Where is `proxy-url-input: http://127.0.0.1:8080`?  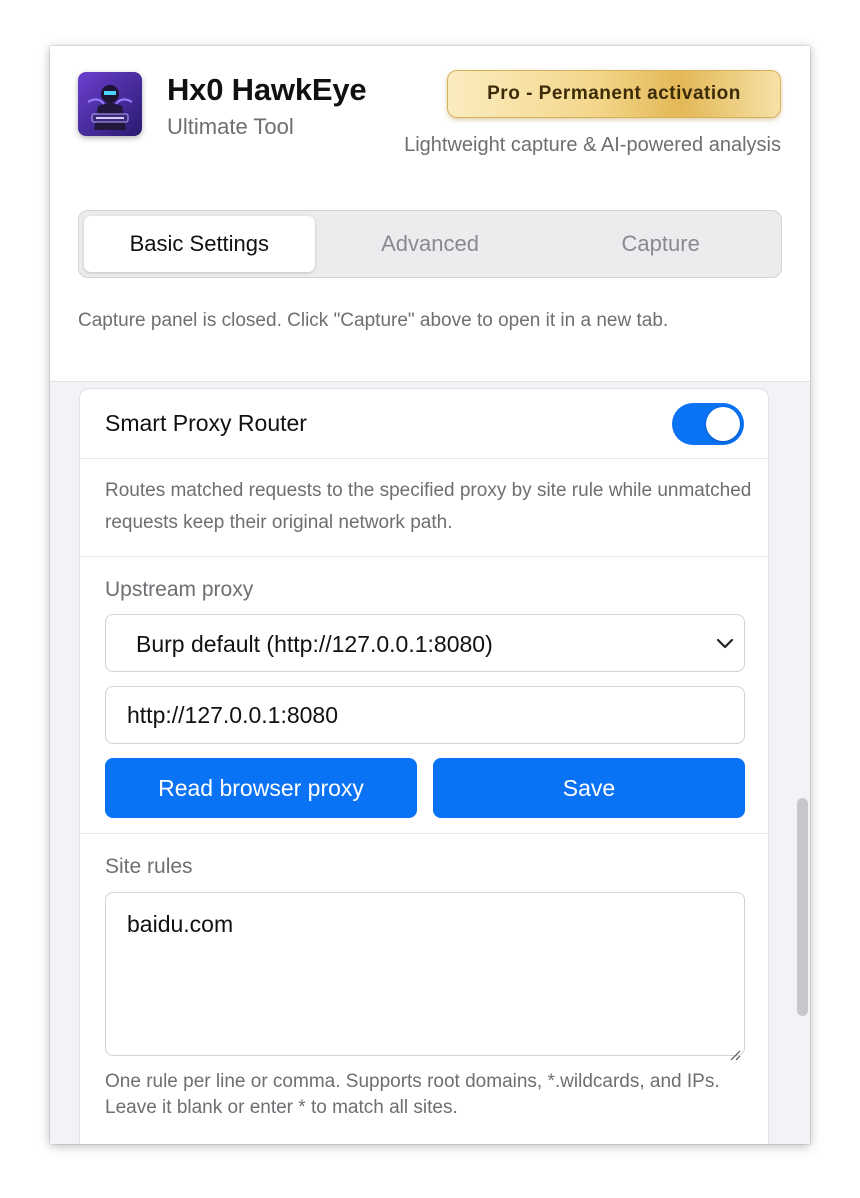 proxy-url-input: http://127.0.0.1:8080 is located at coordinates (425, 715).